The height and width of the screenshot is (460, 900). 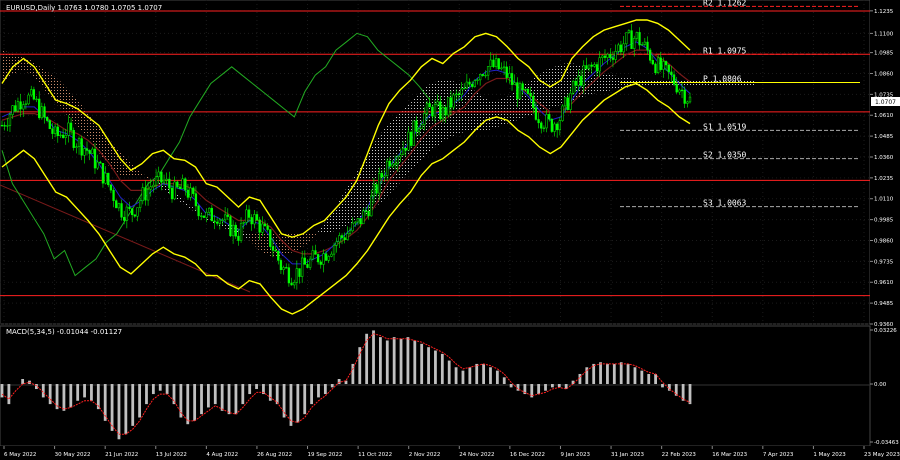 What do you see at coordinates (884, 304) in the screenshot?
I see `price-tick-label: 0.9485` at bounding box center [884, 304].